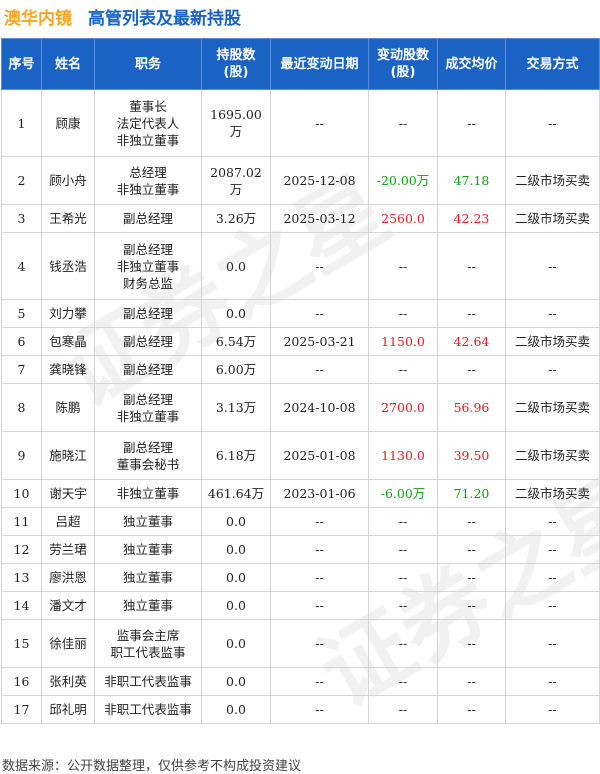 This screenshot has height=774, width=600. What do you see at coordinates (21, 605) in the screenshot?
I see `cell-index: 14` at bounding box center [21, 605].